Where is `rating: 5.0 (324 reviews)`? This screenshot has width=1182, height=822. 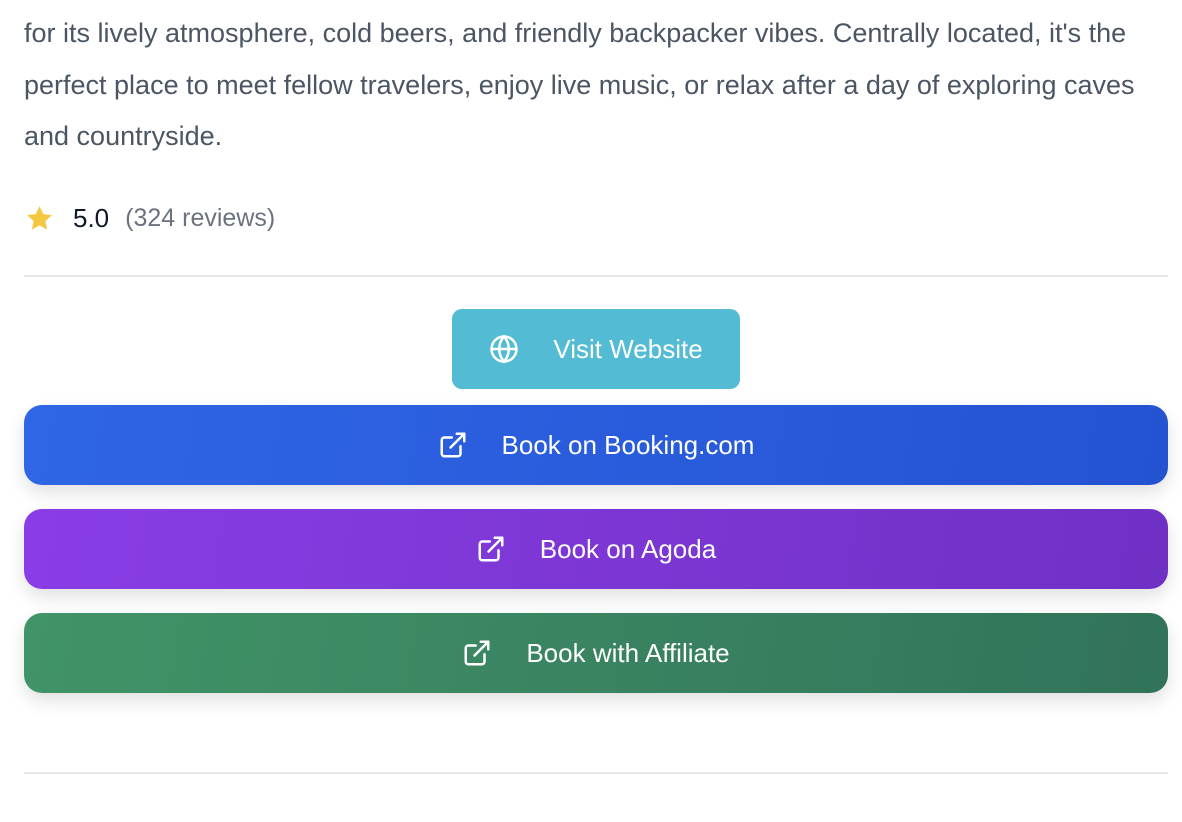 rating: 5.0 (324 reviews) is located at coordinates (149, 218).